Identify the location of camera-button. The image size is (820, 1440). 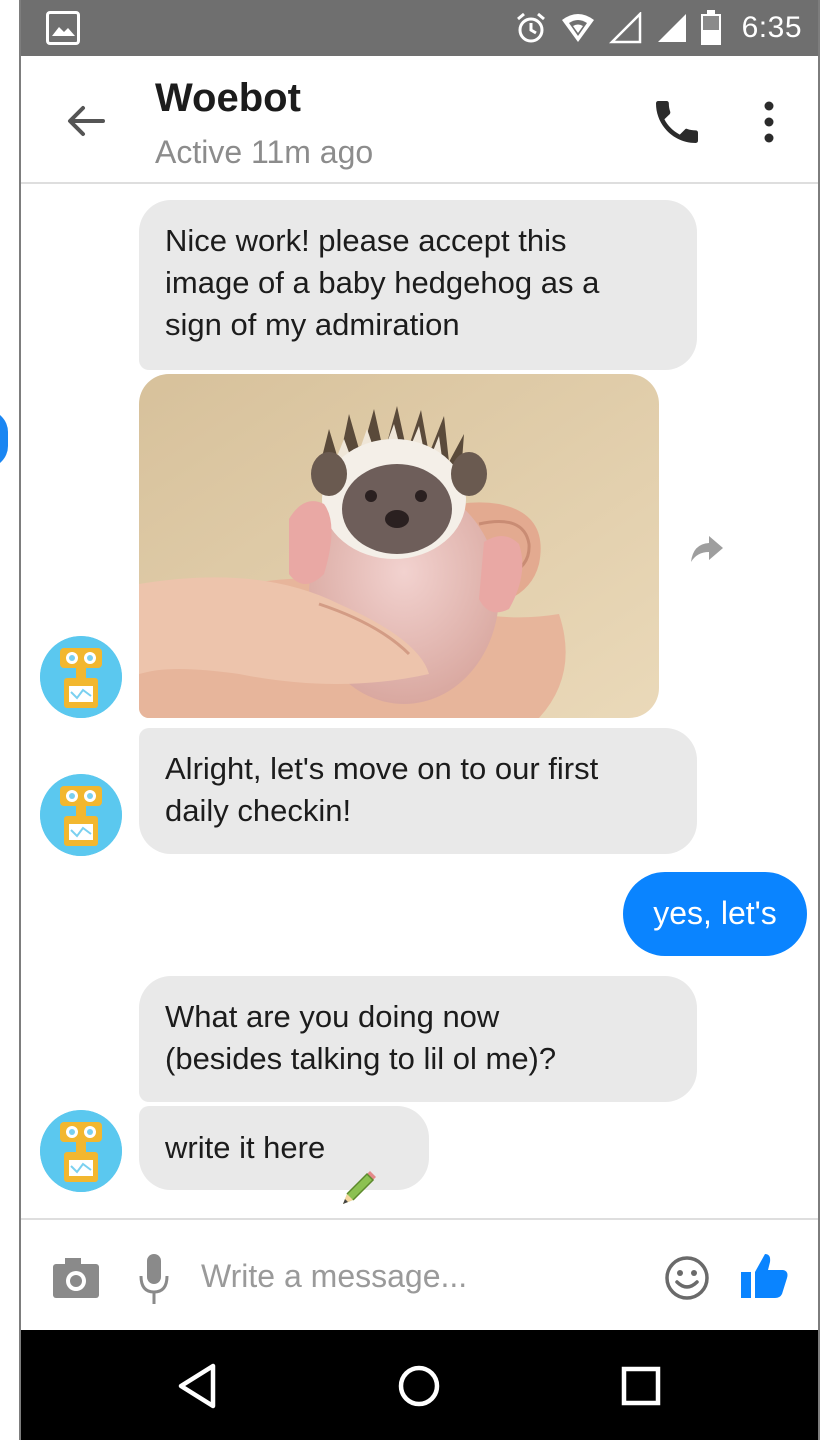
(76, 1278).